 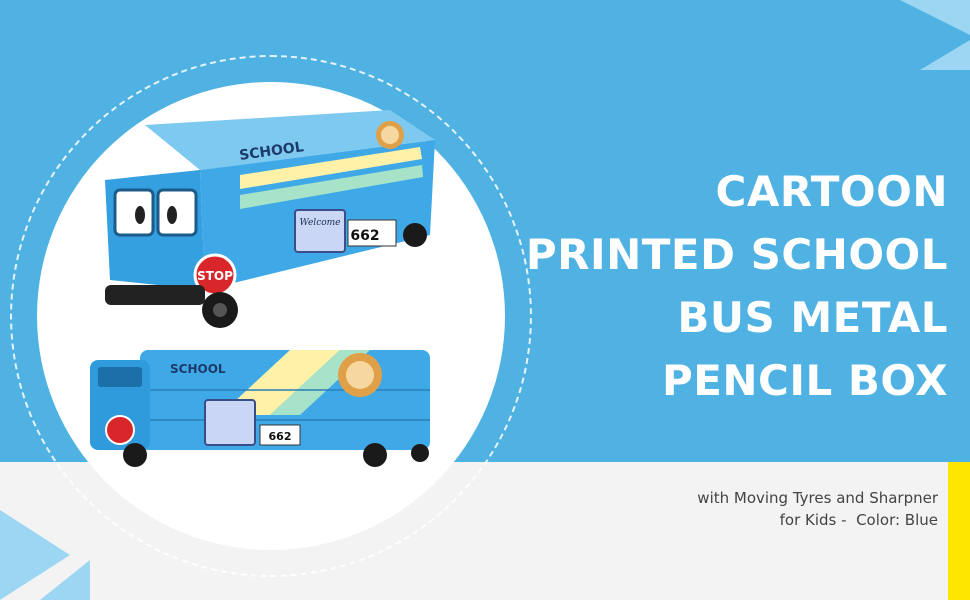 What do you see at coordinates (858, 520) in the screenshot?
I see `subtitle-line-2: for Kids - Color: Blue` at bounding box center [858, 520].